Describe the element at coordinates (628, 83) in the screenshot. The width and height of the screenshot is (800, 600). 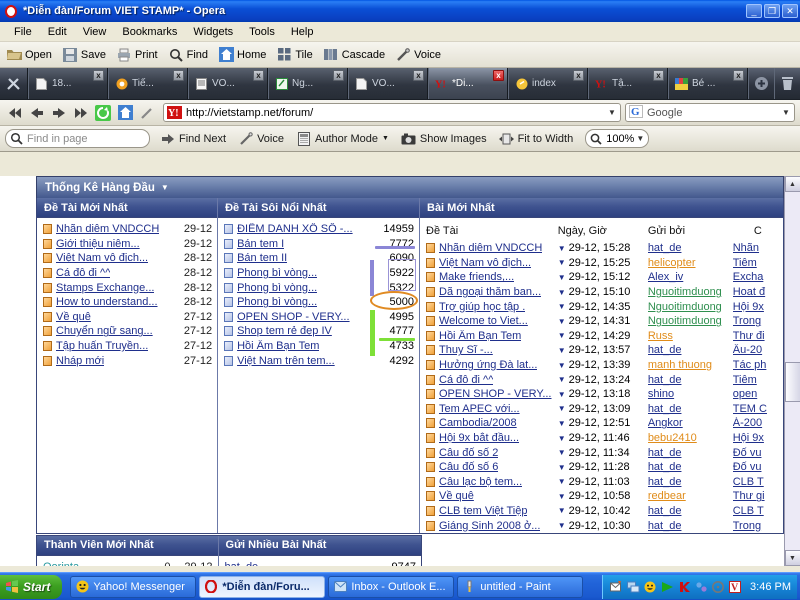
I see `browser-tab-8: Y! Tậ... x` at that location.